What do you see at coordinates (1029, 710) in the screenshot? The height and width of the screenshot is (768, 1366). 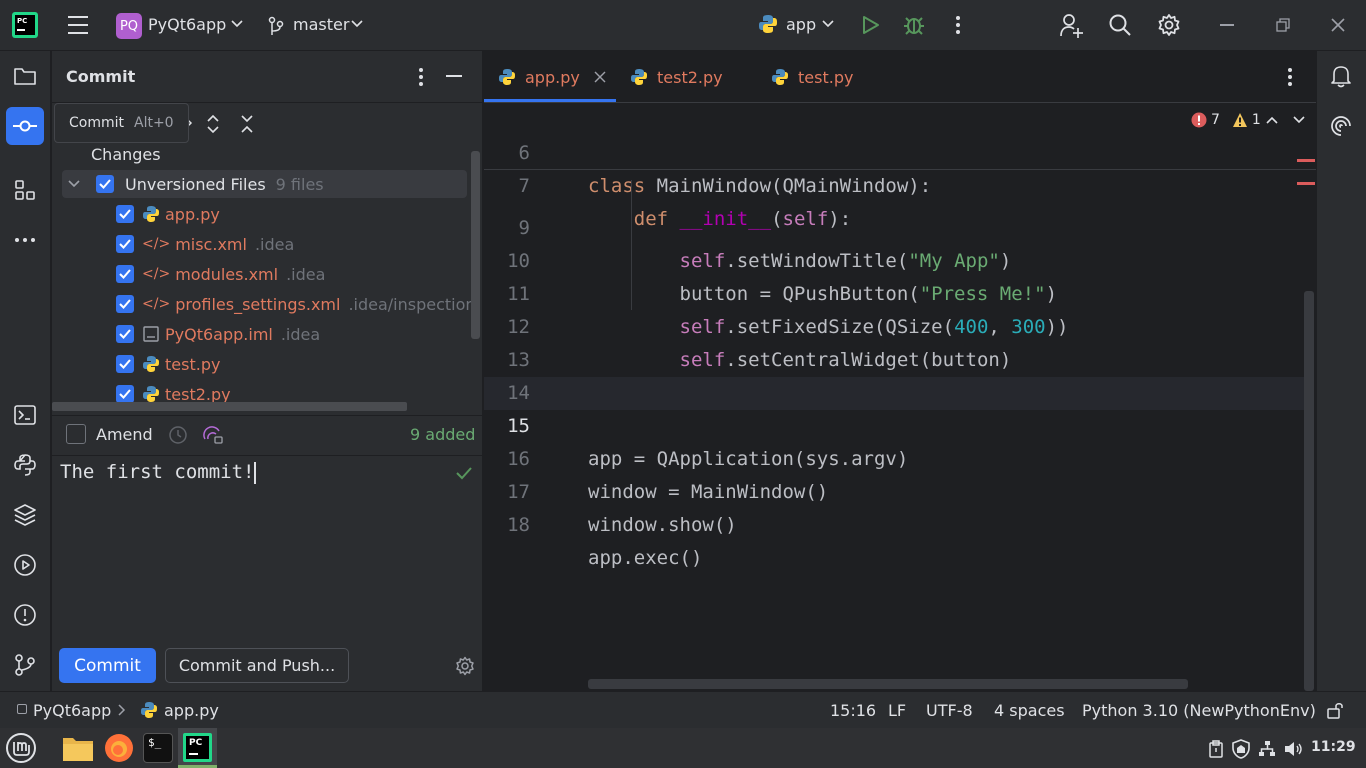 I see `indent-setting: 4 spaces` at bounding box center [1029, 710].